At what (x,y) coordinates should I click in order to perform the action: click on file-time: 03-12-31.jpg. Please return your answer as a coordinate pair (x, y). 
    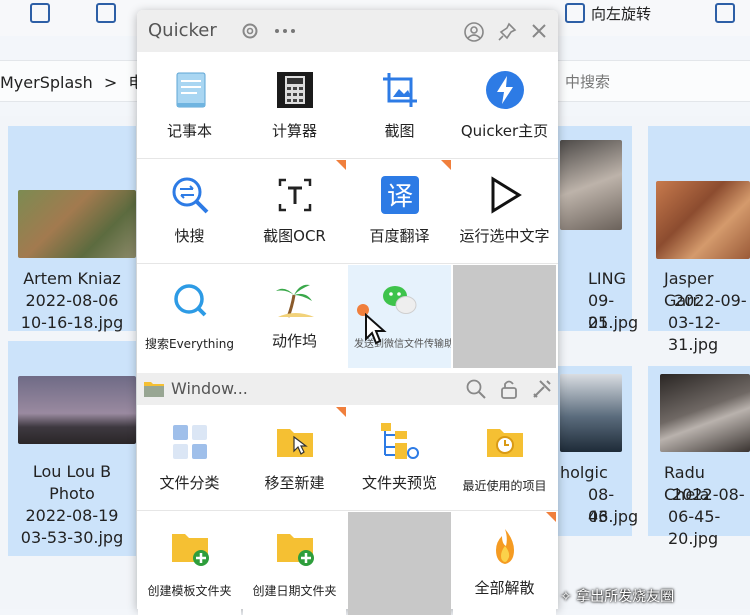
    Looking at the image, I should click on (694, 333).